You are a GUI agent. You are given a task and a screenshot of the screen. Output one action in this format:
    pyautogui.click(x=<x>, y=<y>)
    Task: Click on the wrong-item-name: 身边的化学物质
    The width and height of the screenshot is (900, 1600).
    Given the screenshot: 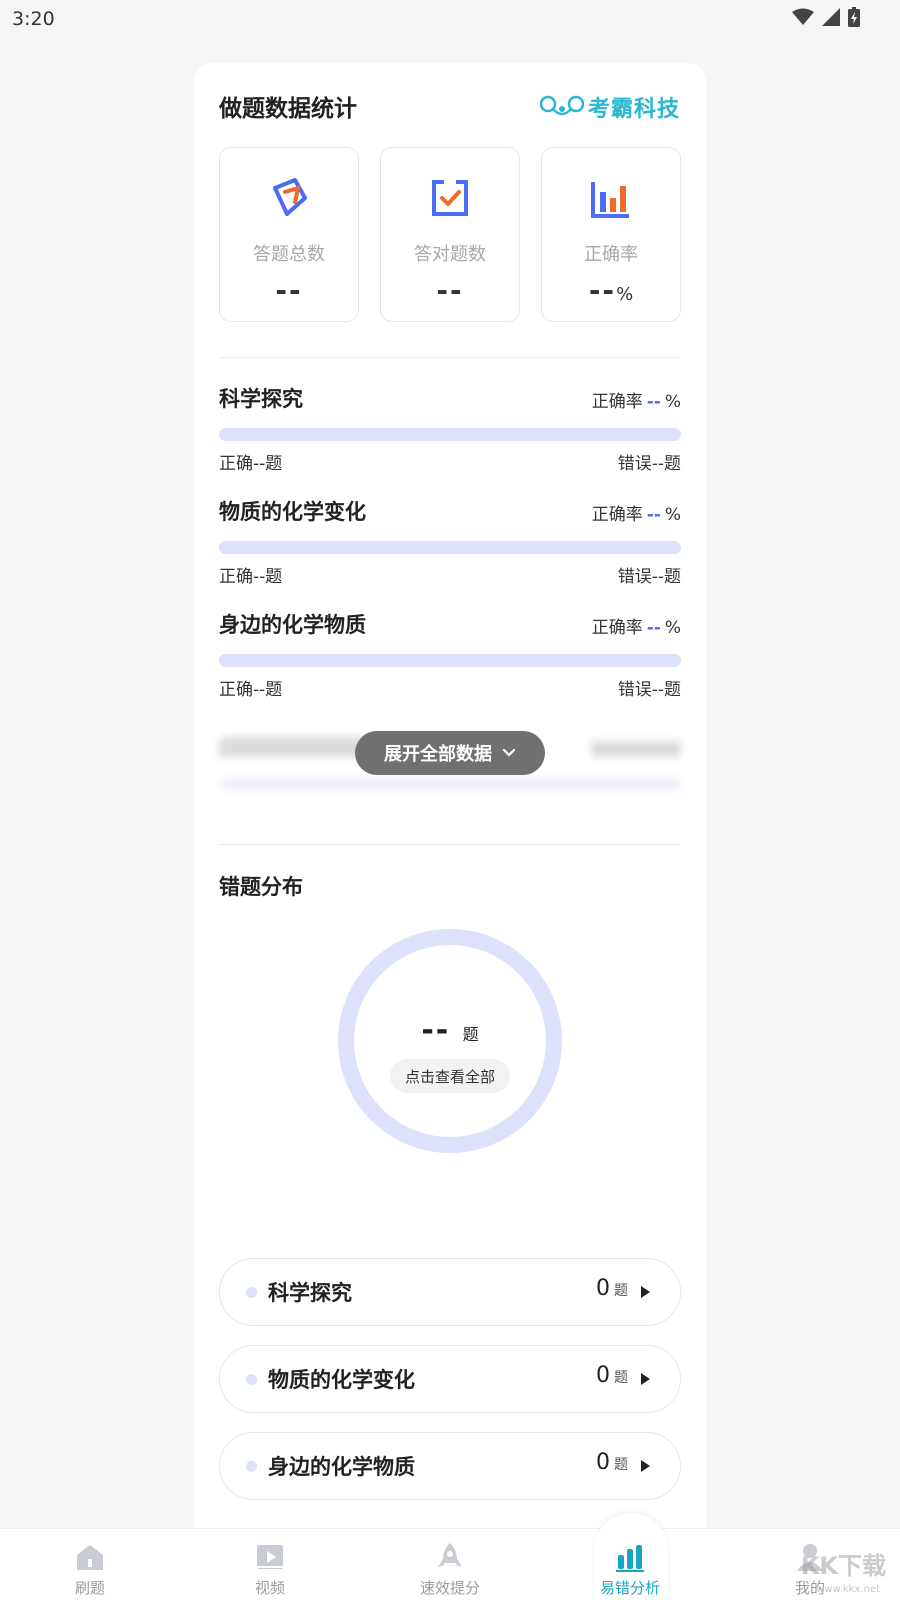 What is the action you would take?
    pyautogui.click(x=341, y=1467)
    